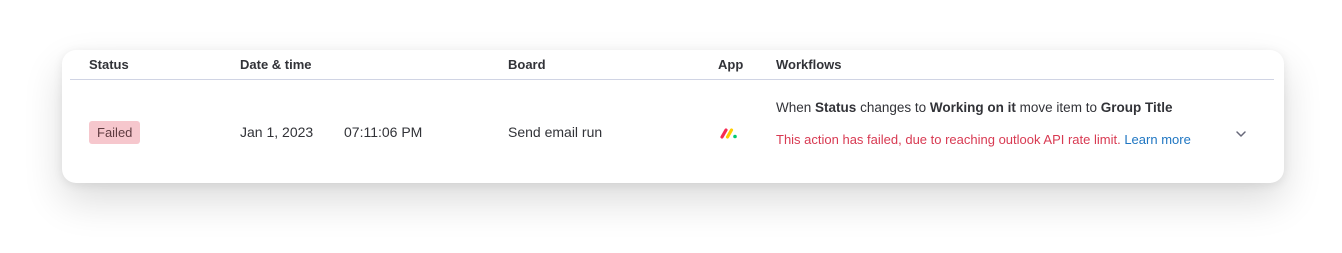  What do you see at coordinates (809, 64) in the screenshot?
I see `header-workflows: Workflows` at bounding box center [809, 64].